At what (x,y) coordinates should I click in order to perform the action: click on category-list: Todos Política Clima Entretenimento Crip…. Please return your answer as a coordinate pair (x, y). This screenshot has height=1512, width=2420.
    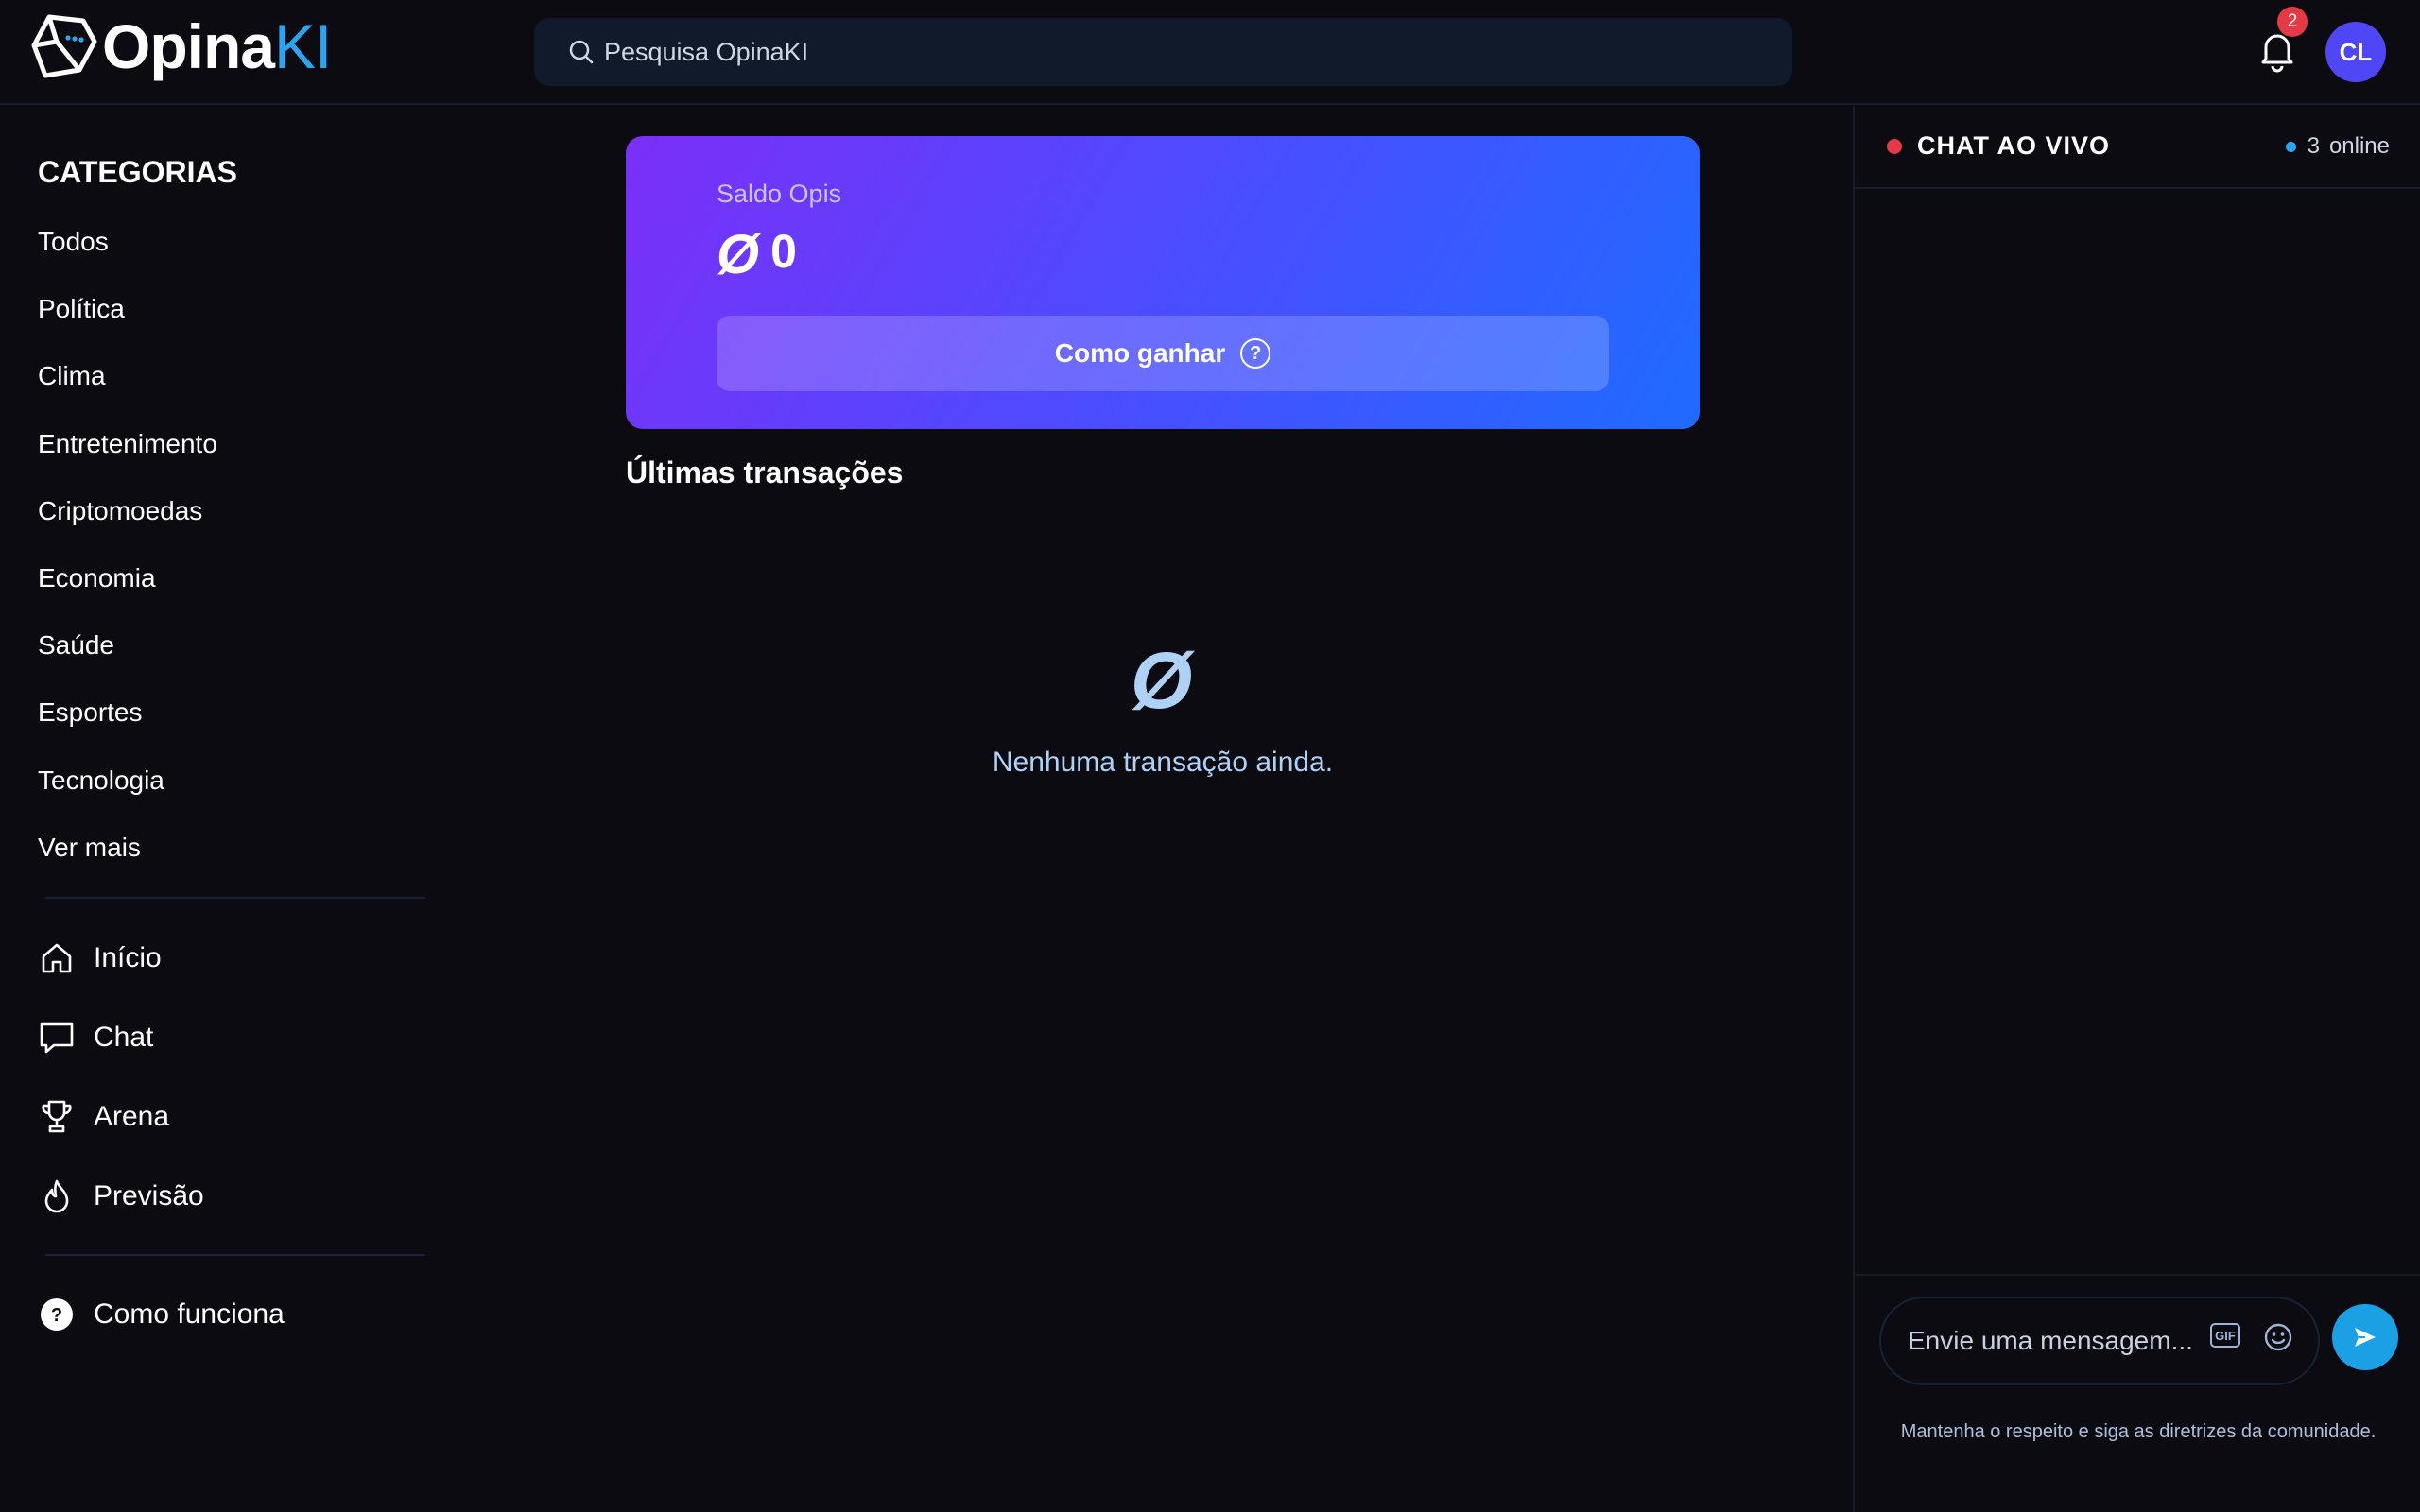
    Looking at the image, I should click on (127, 563).